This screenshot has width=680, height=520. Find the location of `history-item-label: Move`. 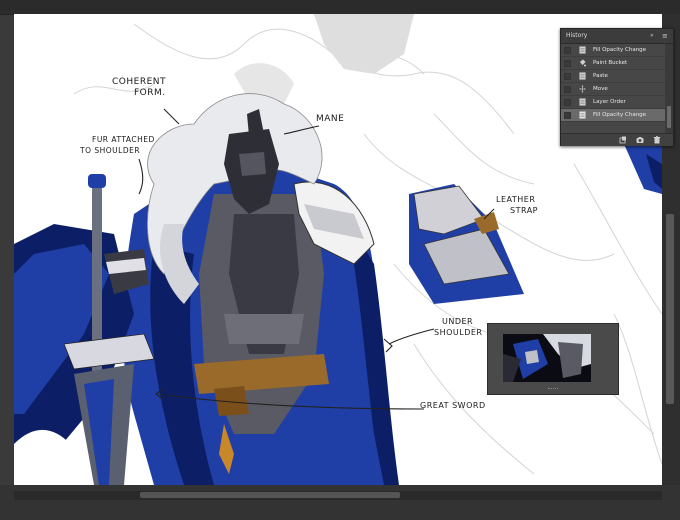

history-item-label: Move is located at coordinates (600, 89).